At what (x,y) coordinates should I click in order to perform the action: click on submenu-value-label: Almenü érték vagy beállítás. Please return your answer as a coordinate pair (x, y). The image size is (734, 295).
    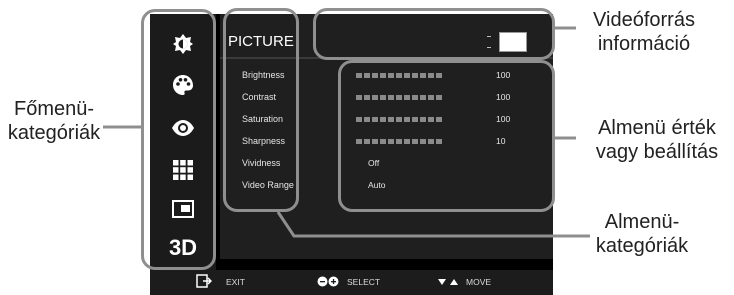
    Looking at the image, I should click on (657, 140).